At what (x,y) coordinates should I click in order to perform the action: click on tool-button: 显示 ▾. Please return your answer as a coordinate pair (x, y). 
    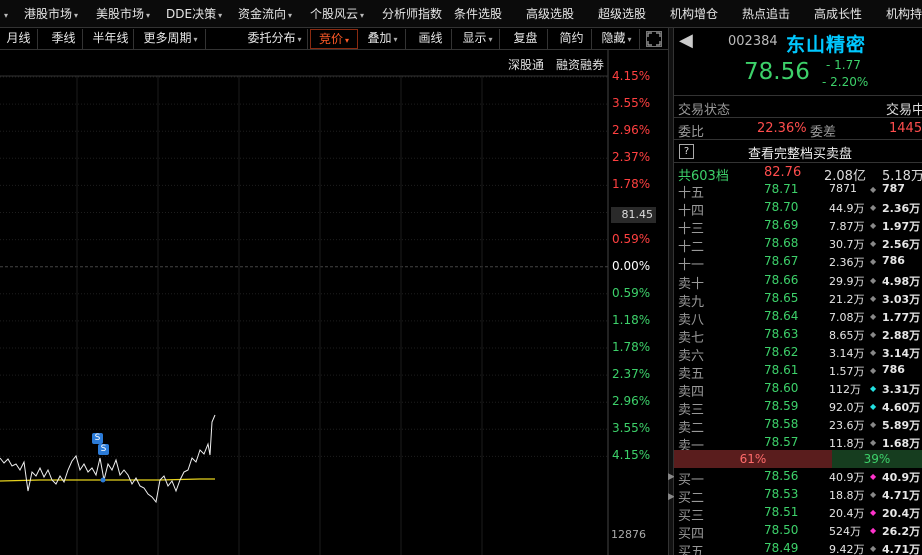
    Looking at the image, I should click on (478, 39).